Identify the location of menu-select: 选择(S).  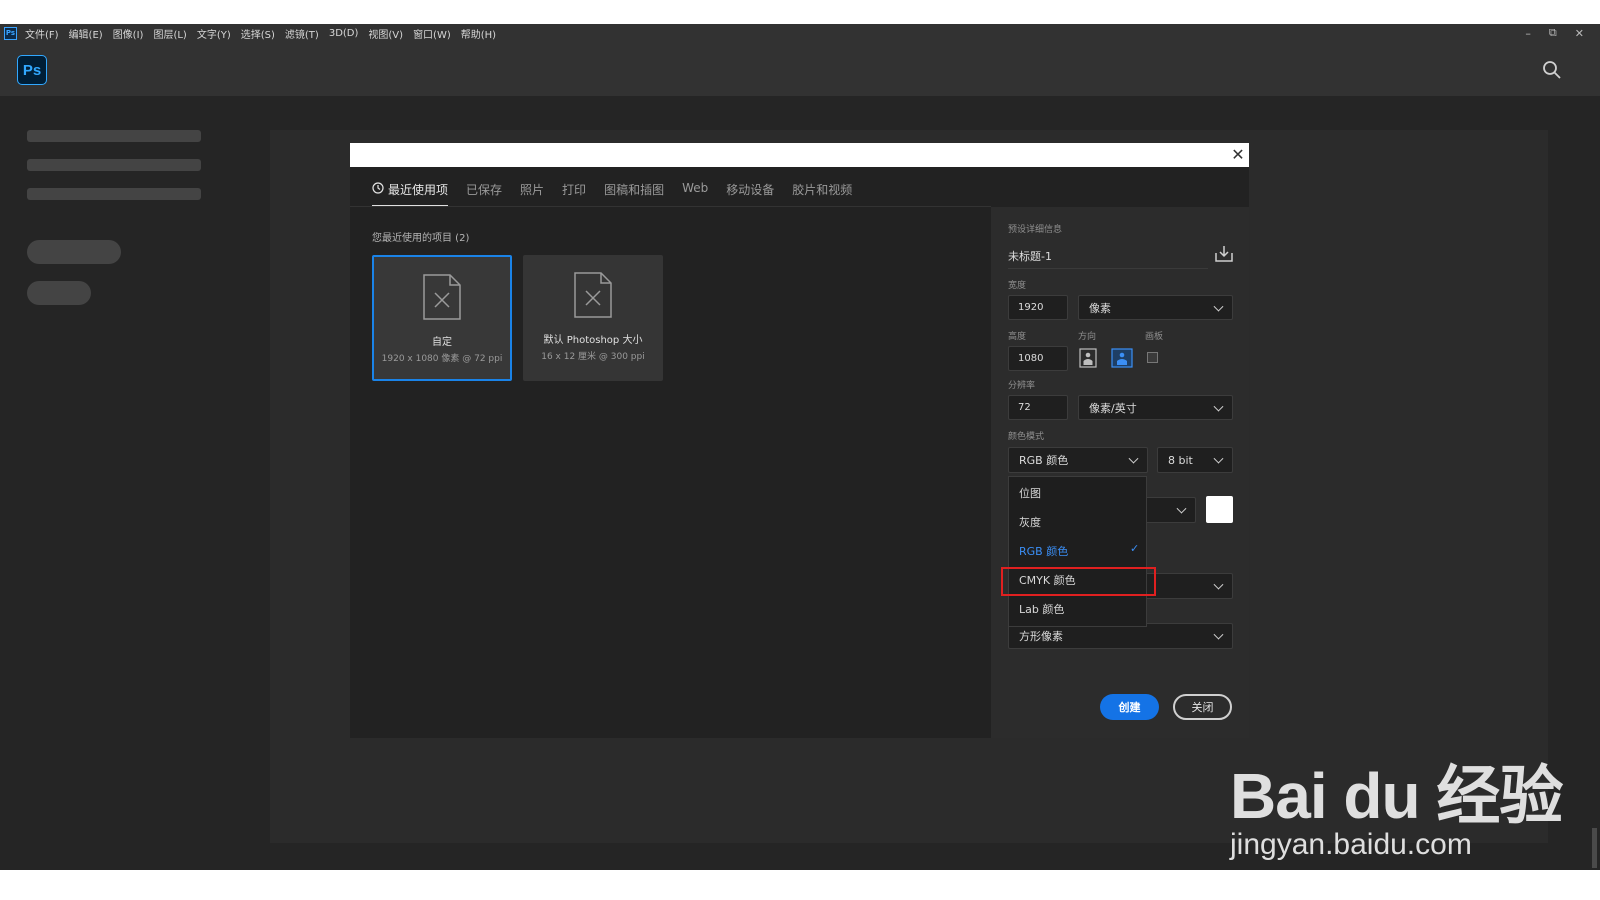
(258, 33).